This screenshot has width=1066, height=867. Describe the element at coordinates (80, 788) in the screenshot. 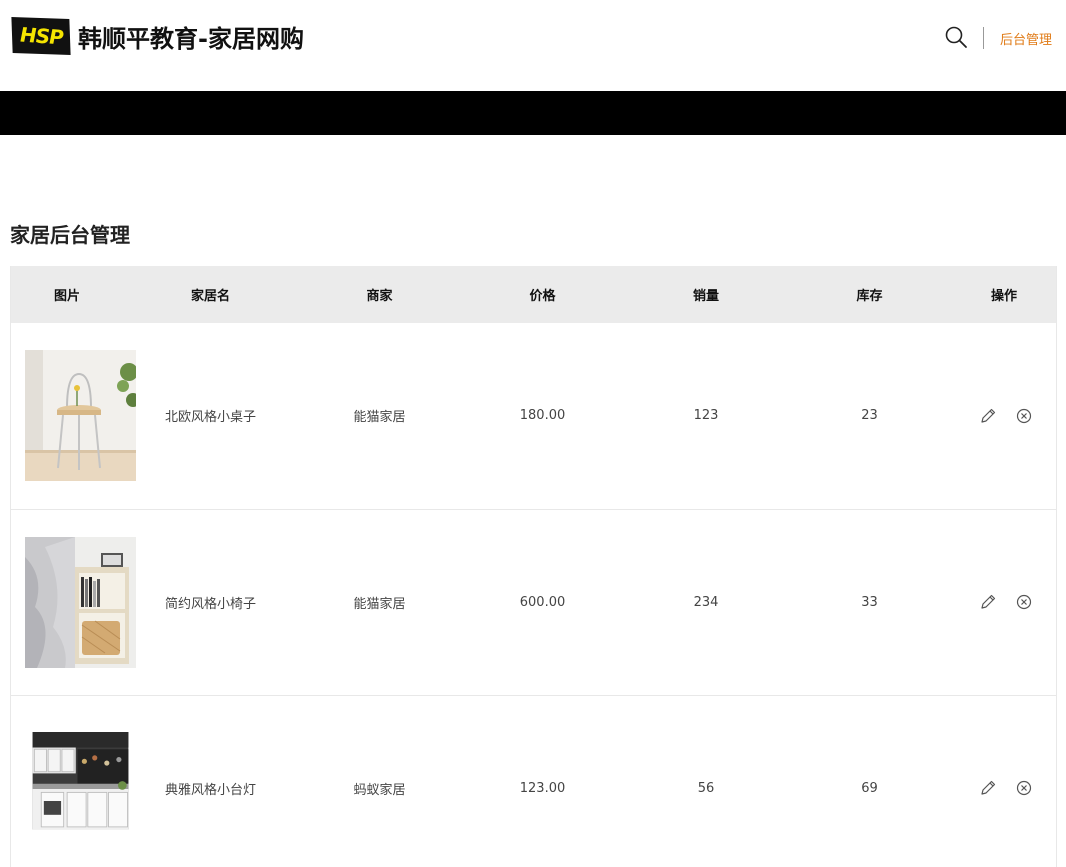

I see `product-image-lamp` at that location.